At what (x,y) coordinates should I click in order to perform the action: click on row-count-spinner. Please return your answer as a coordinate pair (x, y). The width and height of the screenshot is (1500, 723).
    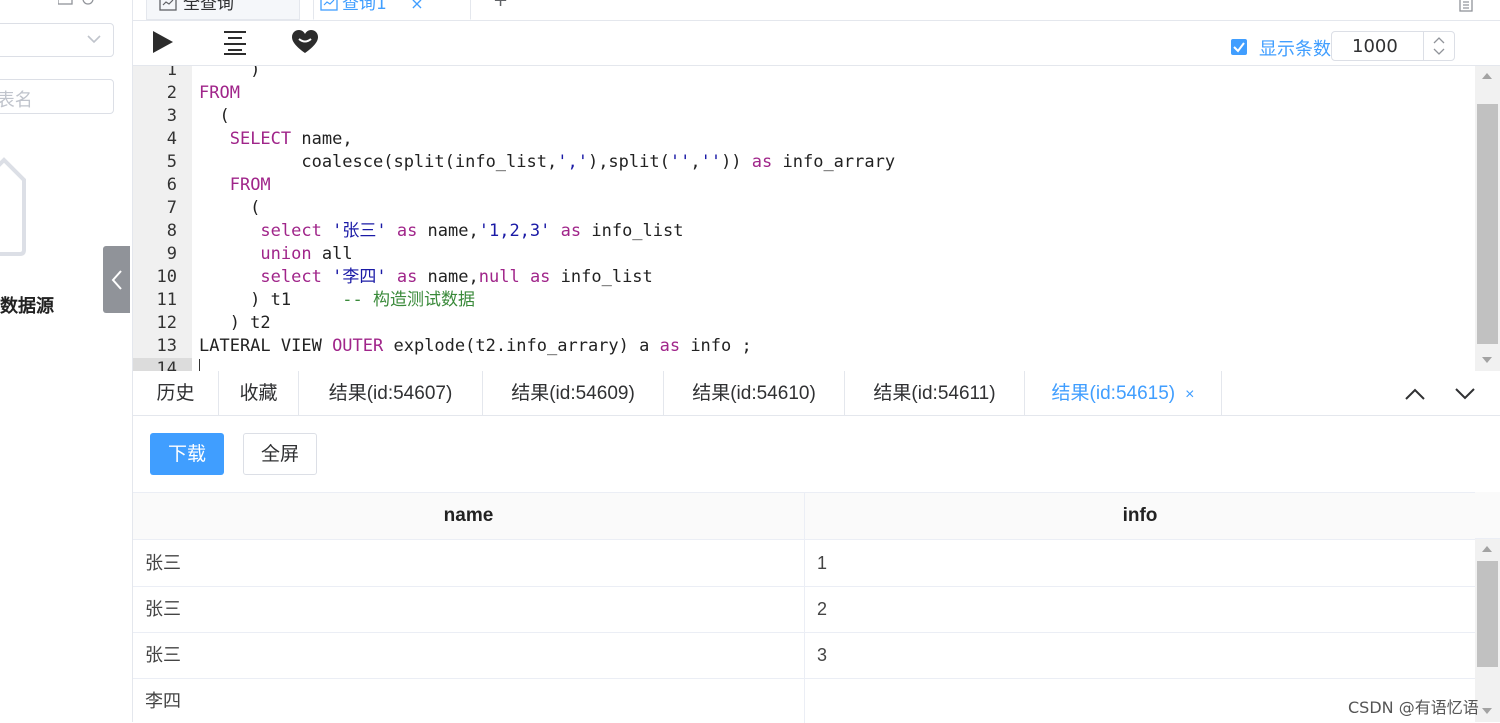
    Looking at the image, I should click on (1438, 46).